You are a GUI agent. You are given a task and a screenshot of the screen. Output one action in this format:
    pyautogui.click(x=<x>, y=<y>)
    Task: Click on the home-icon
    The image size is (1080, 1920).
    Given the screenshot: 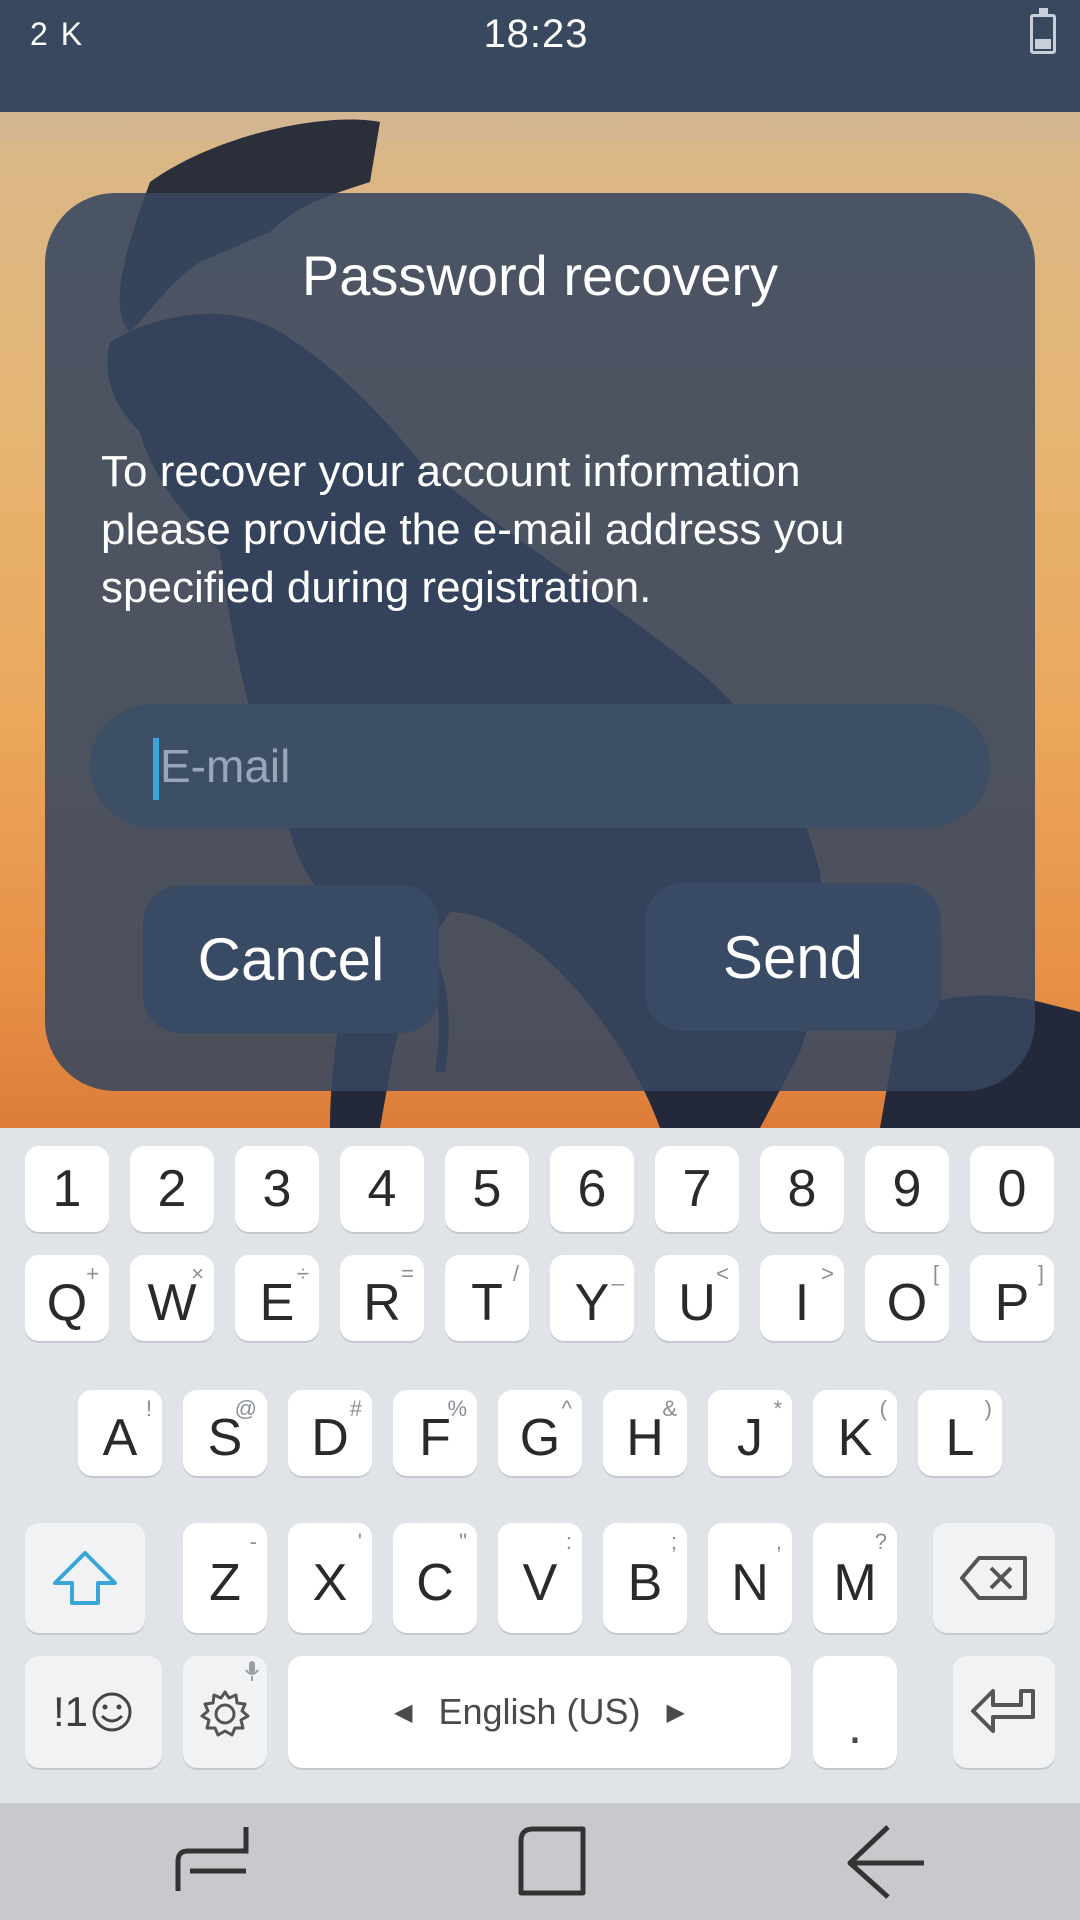 What is the action you would take?
    pyautogui.click(x=552, y=1861)
    